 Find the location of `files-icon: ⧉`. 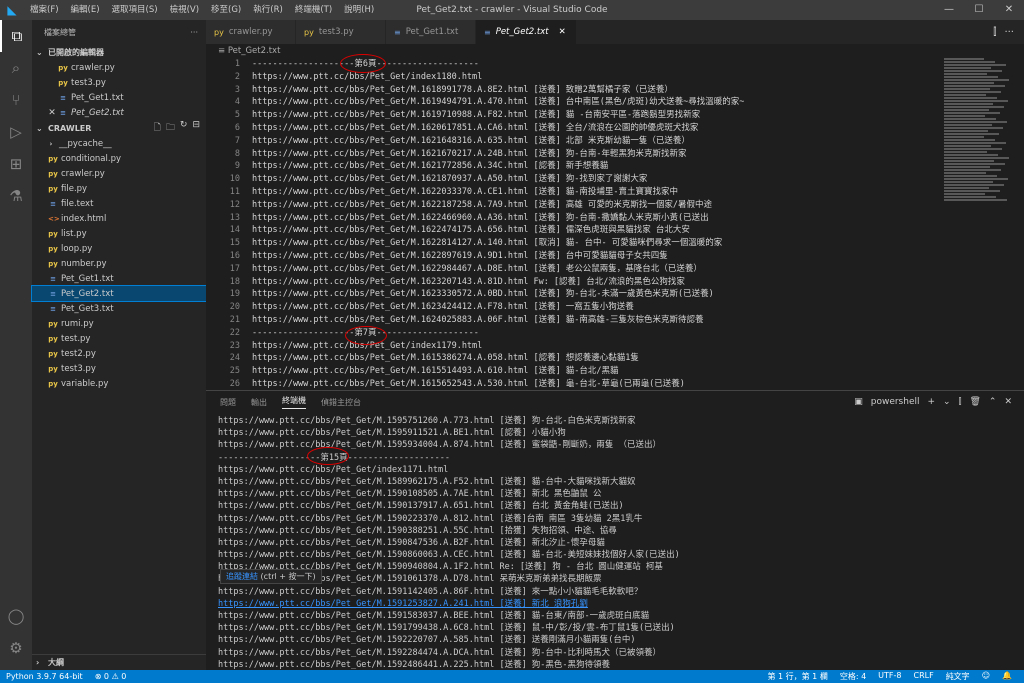

files-icon: ⧉ is located at coordinates (16, 36).